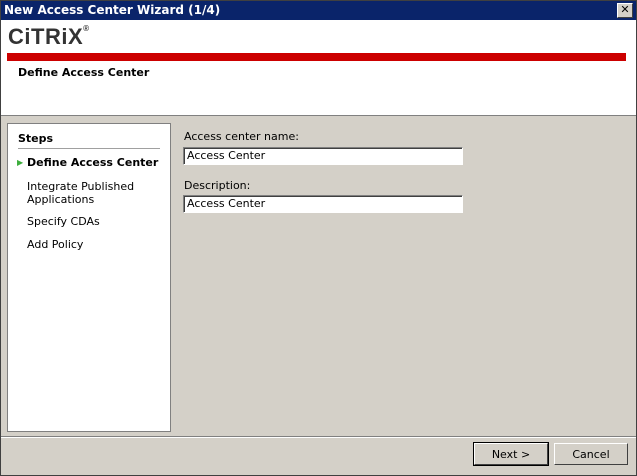 Image resolution: width=637 pixels, height=476 pixels. What do you see at coordinates (20, 162) in the screenshot?
I see `green-arrow-icon: ▶` at bounding box center [20, 162].